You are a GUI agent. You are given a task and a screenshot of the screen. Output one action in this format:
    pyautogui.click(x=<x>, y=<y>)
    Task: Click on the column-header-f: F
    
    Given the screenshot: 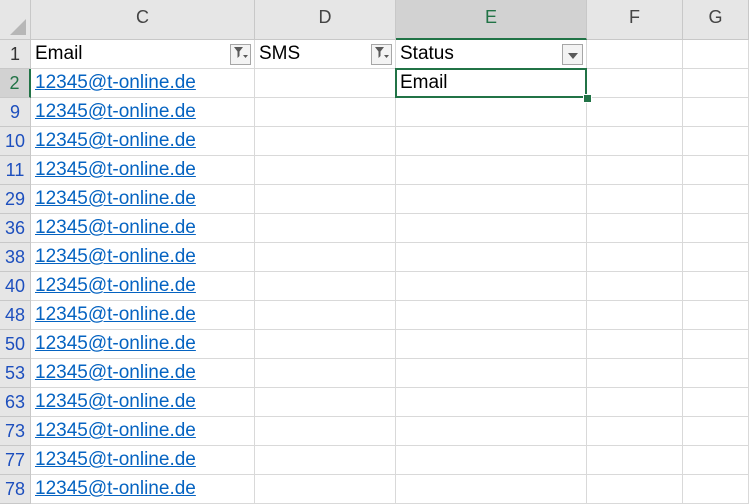 What is the action you would take?
    pyautogui.click(x=635, y=20)
    